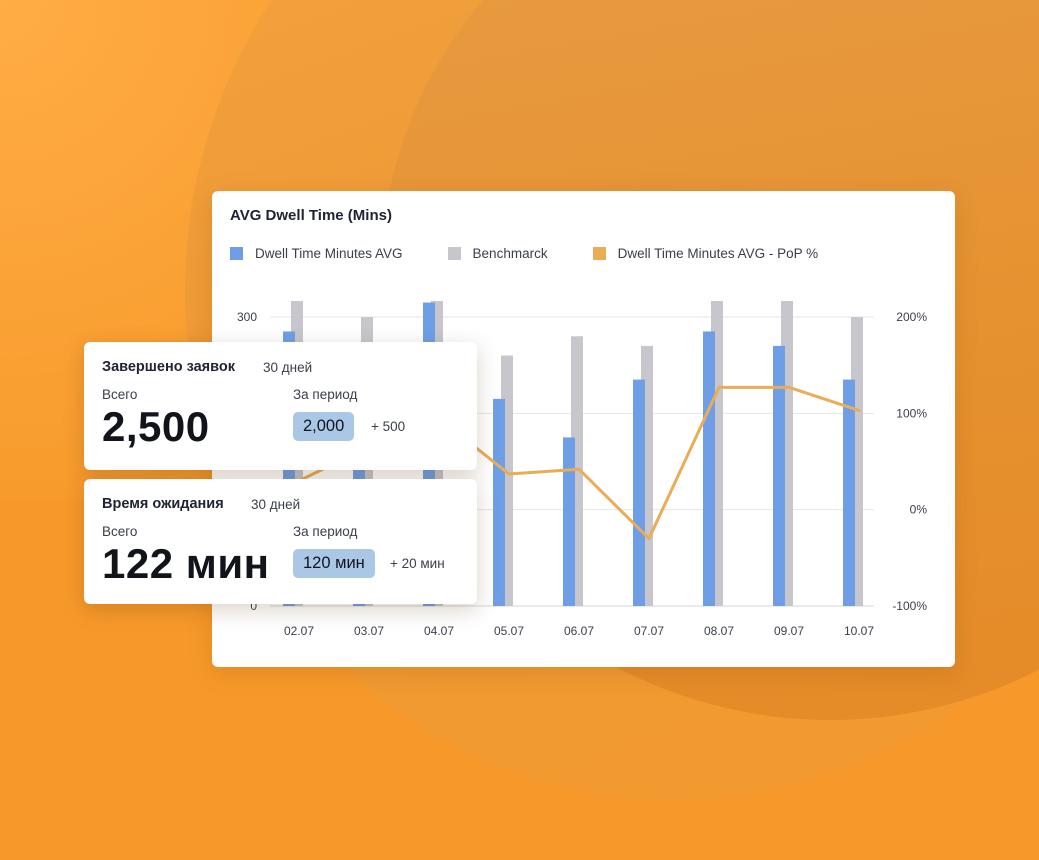  What do you see at coordinates (719, 631) in the screenshot?
I see `x-axis-tick-label: 08.07` at bounding box center [719, 631].